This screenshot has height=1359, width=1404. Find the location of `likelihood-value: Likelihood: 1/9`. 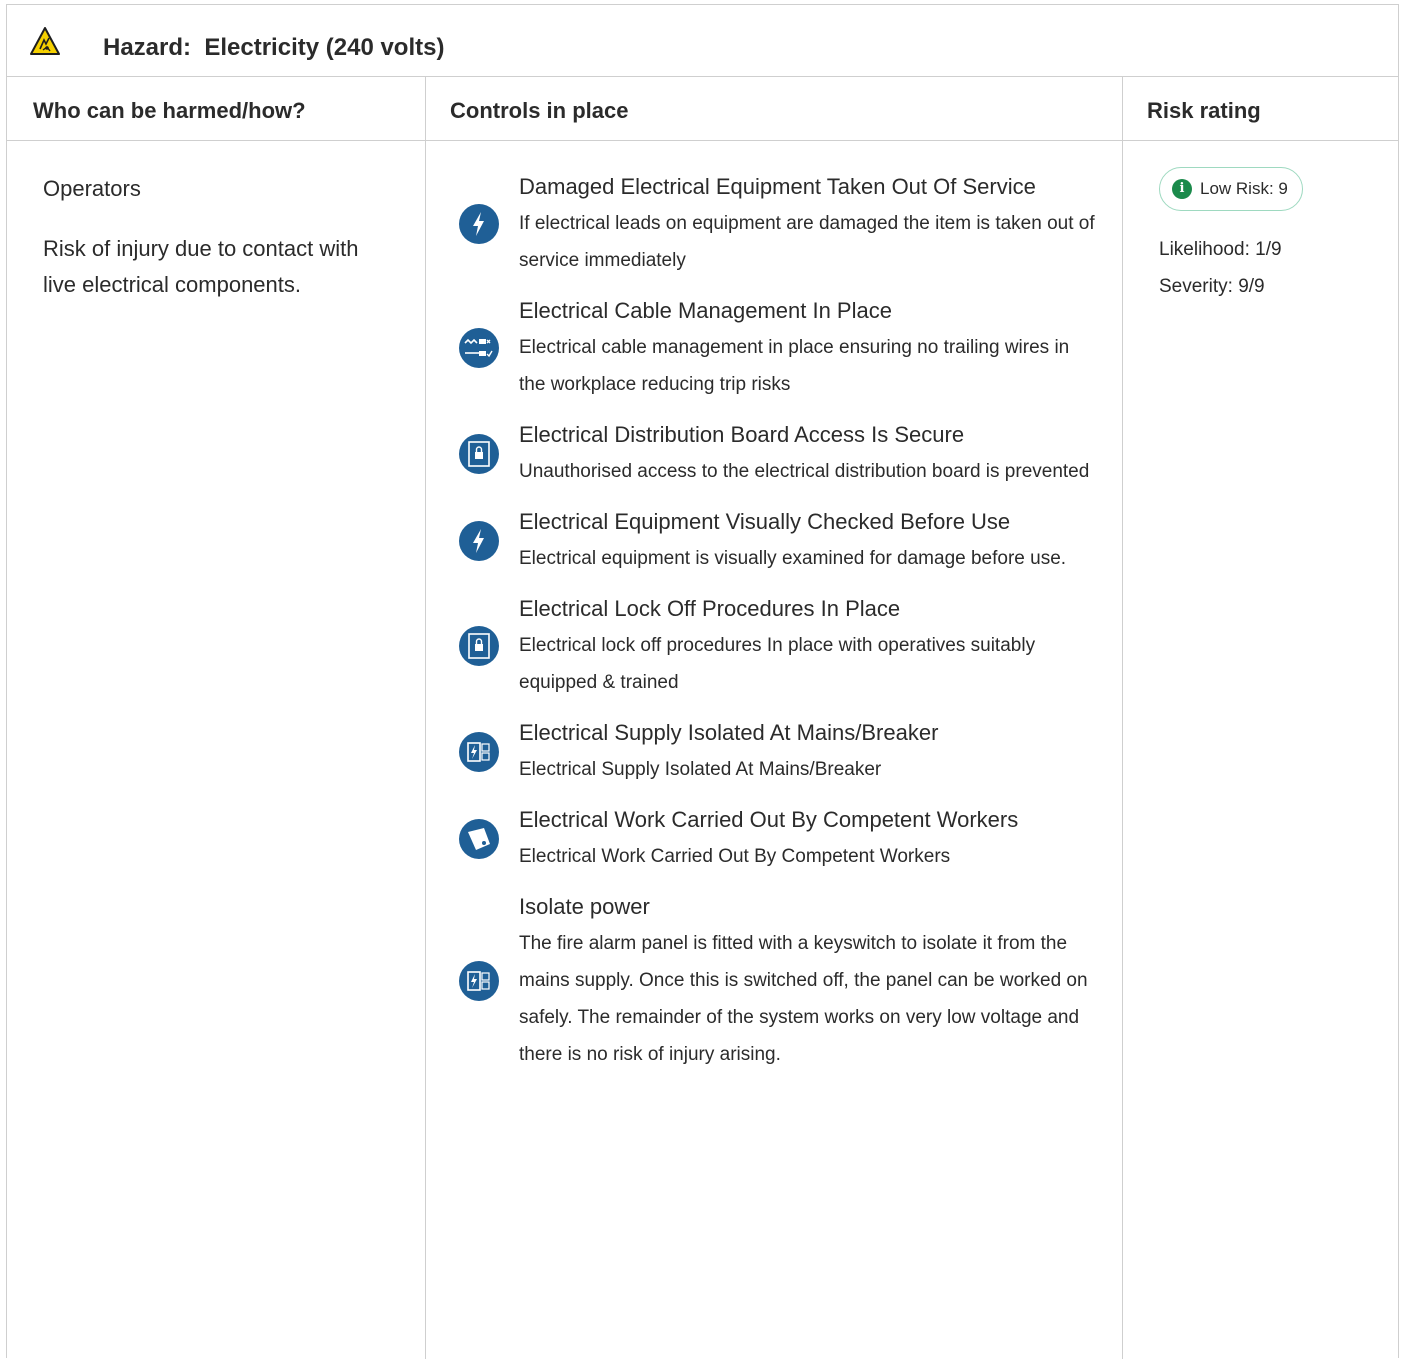

likelihood-value: Likelihood: 1/9 is located at coordinates (1220, 249).